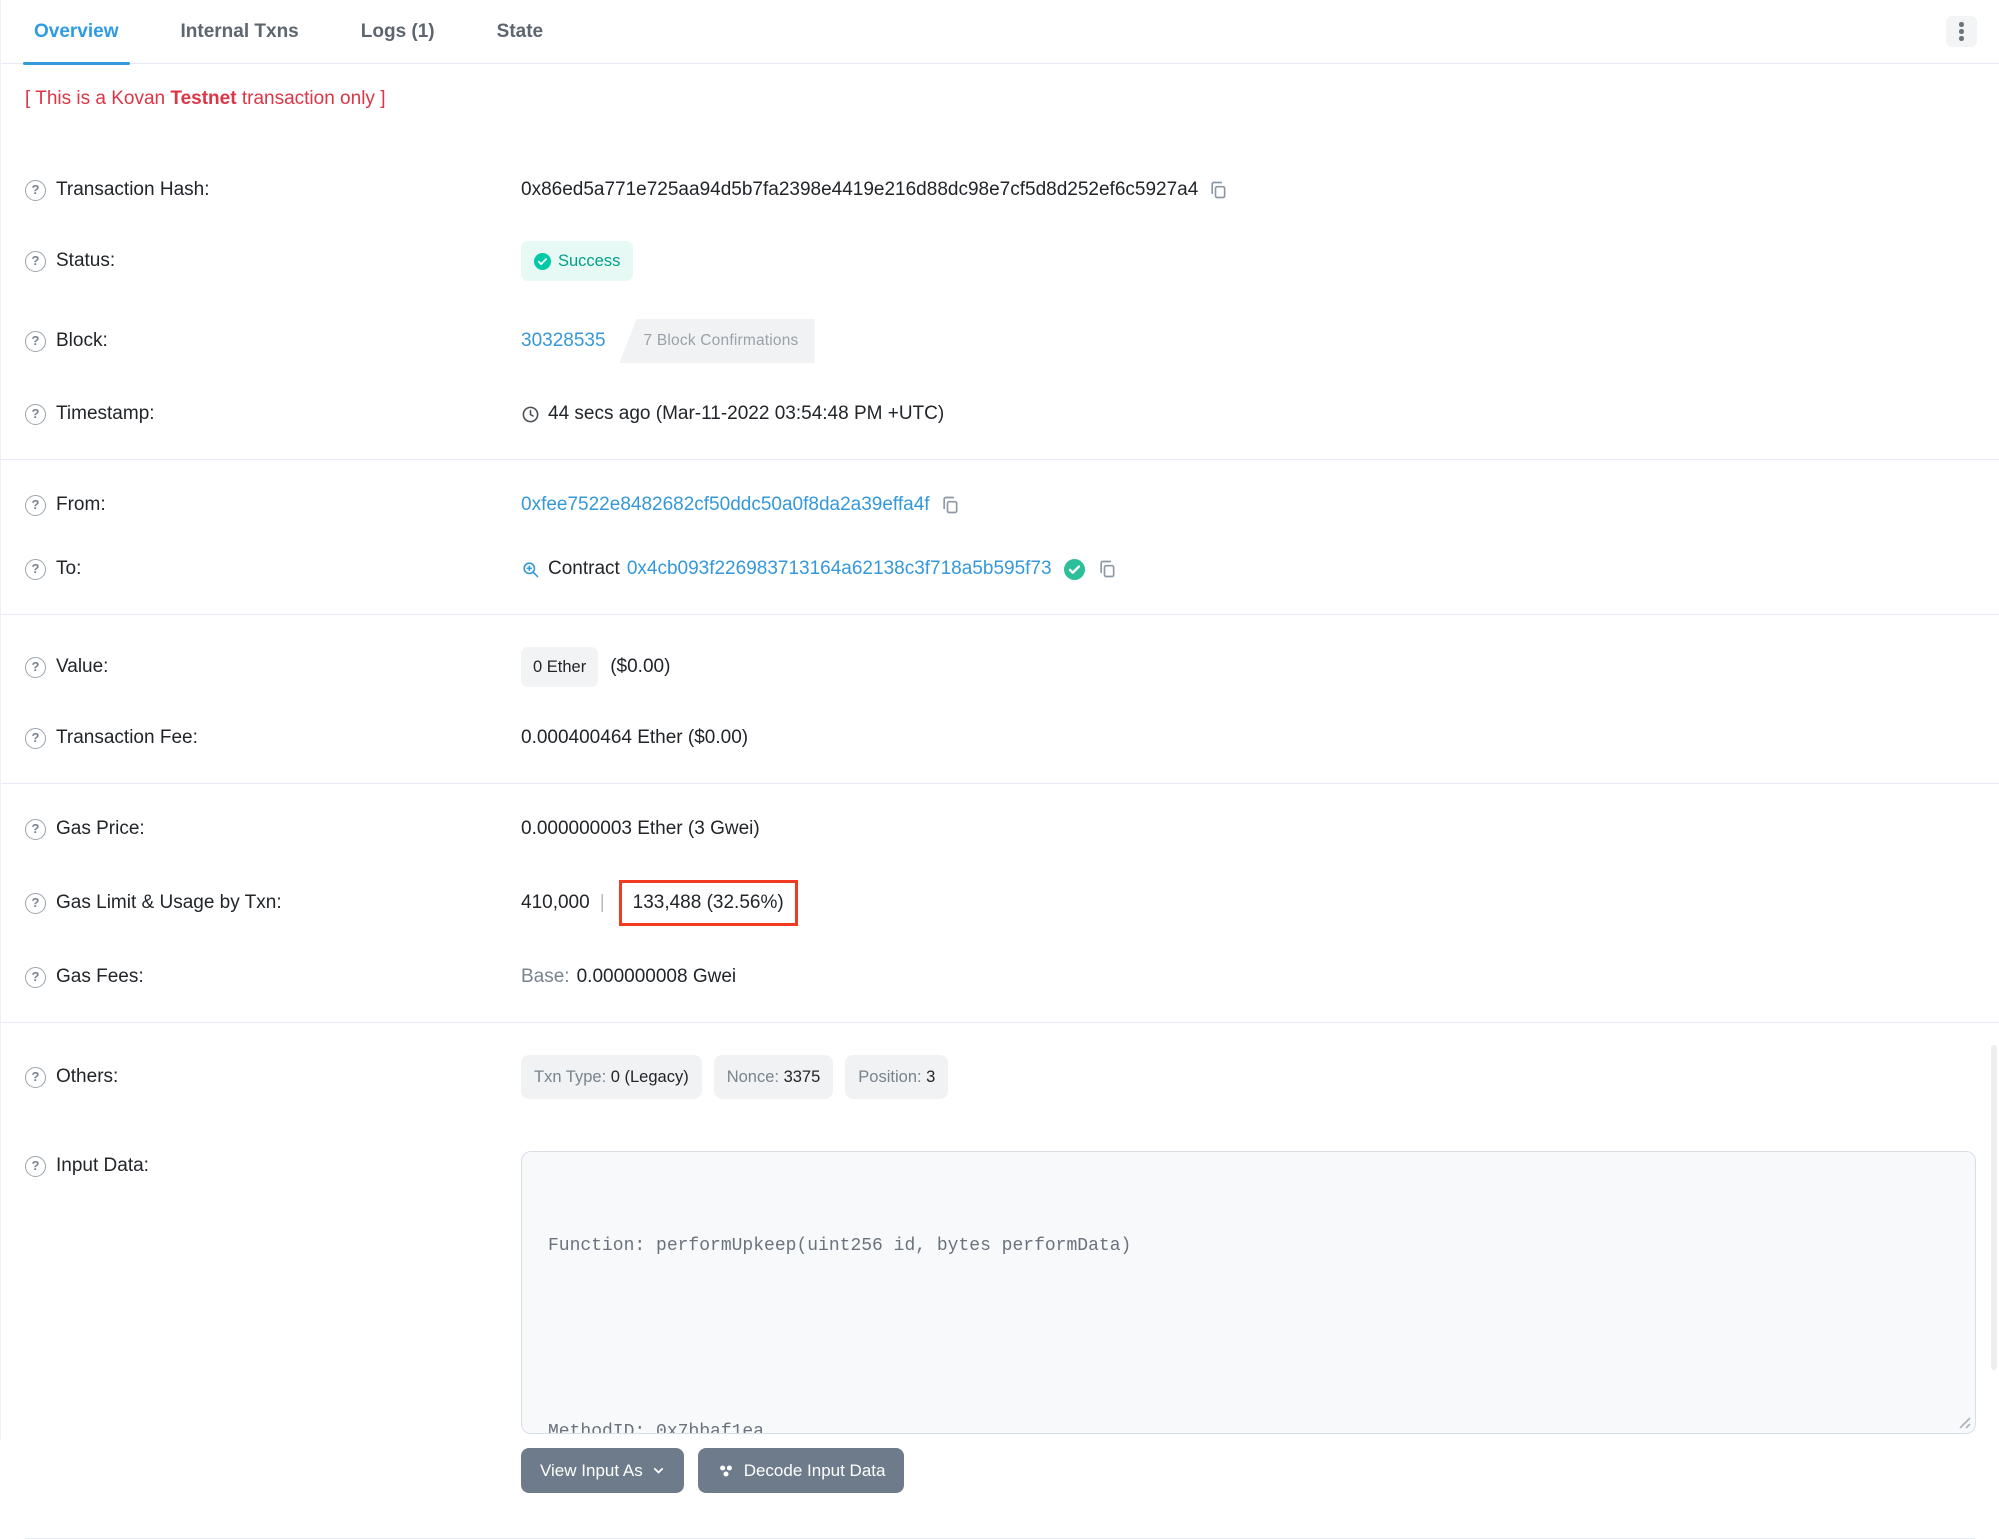 This screenshot has height=1539, width=1999. I want to click on tab-logs: Logs (1), so click(398, 32).